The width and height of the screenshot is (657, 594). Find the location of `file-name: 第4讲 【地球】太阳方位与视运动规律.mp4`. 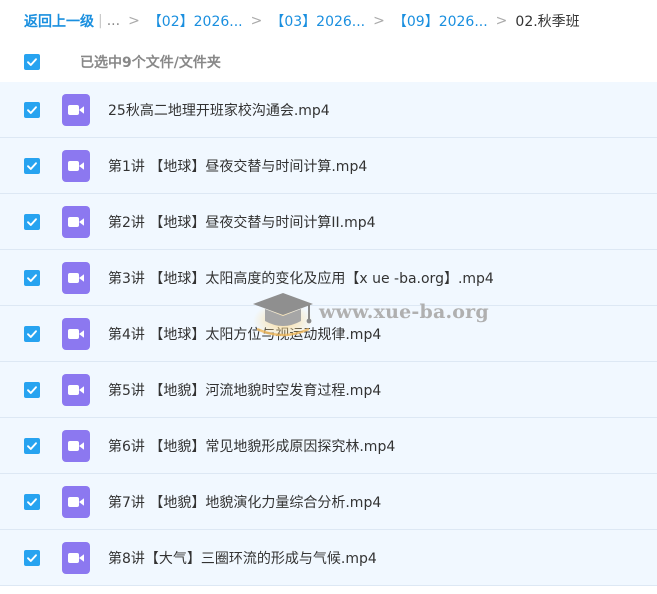

file-name: 第4讲 【地球】太阳方位与视运动规律.mp4 is located at coordinates (244, 334).